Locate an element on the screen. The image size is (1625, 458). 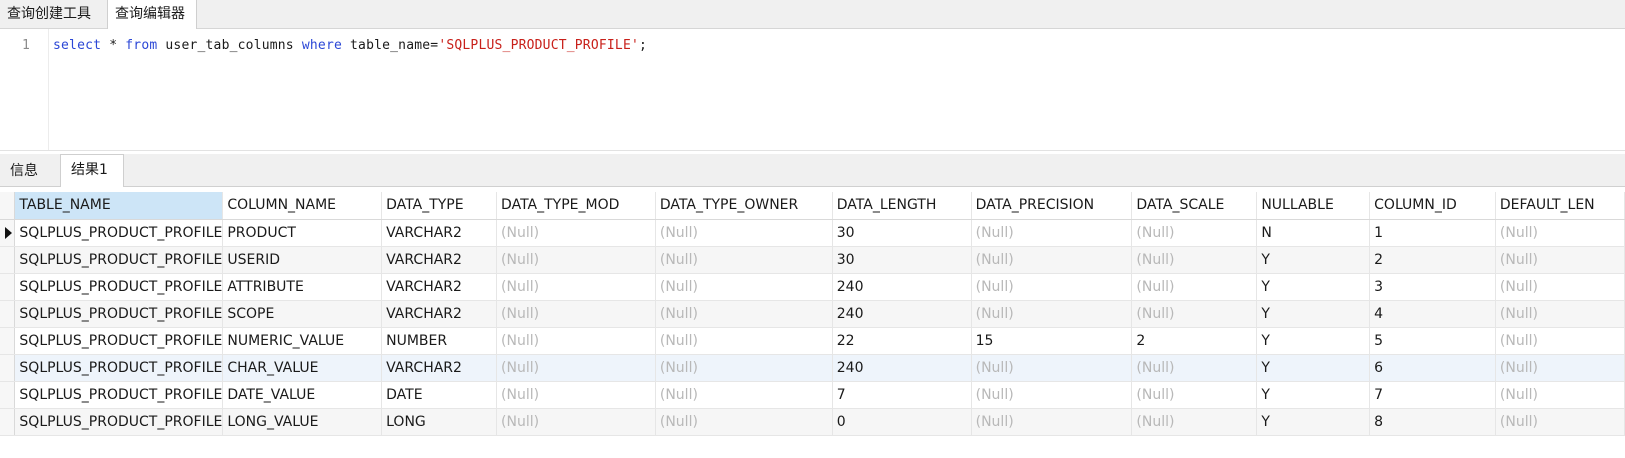
table-cell: NUMBER is located at coordinates (439, 341).